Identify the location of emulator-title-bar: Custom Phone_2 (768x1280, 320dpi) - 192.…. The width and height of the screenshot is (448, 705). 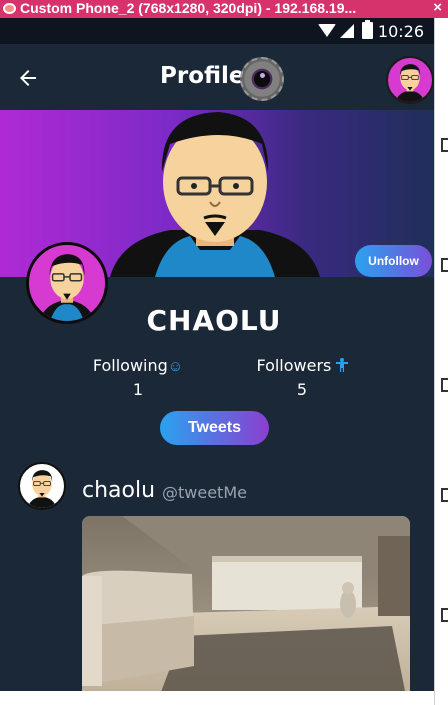
(224, 9).